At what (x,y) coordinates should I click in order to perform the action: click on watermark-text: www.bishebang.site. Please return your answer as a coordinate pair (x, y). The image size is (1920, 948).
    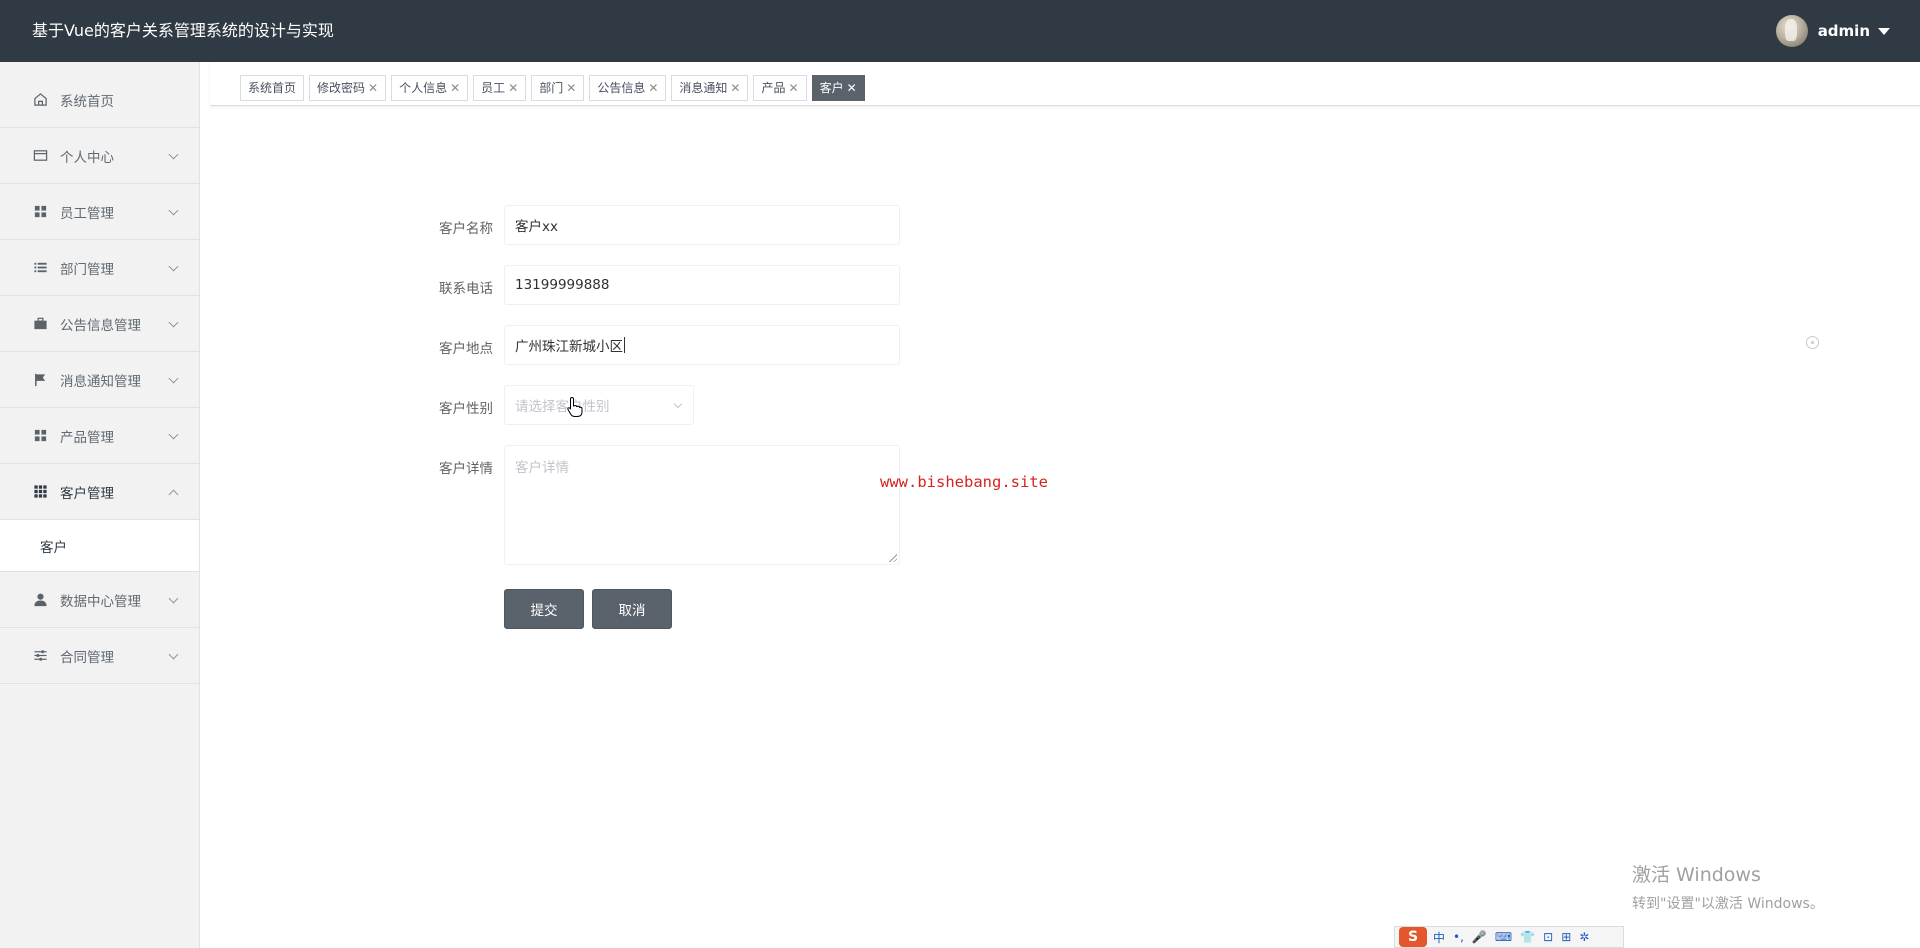
    Looking at the image, I should click on (964, 482).